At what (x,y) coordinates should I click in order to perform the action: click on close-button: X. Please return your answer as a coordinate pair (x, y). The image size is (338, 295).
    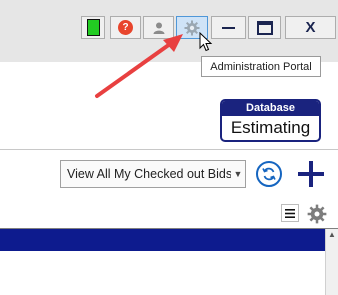
    Looking at the image, I should click on (310, 27).